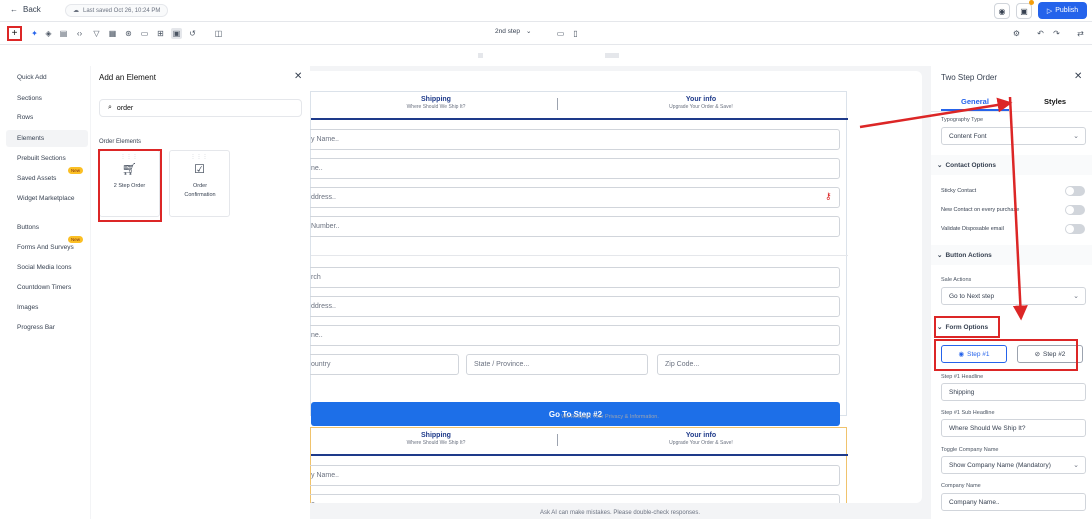 This screenshot has width=1092, height=519. I want to click on table-icon: ⊞, so click(160, 33).